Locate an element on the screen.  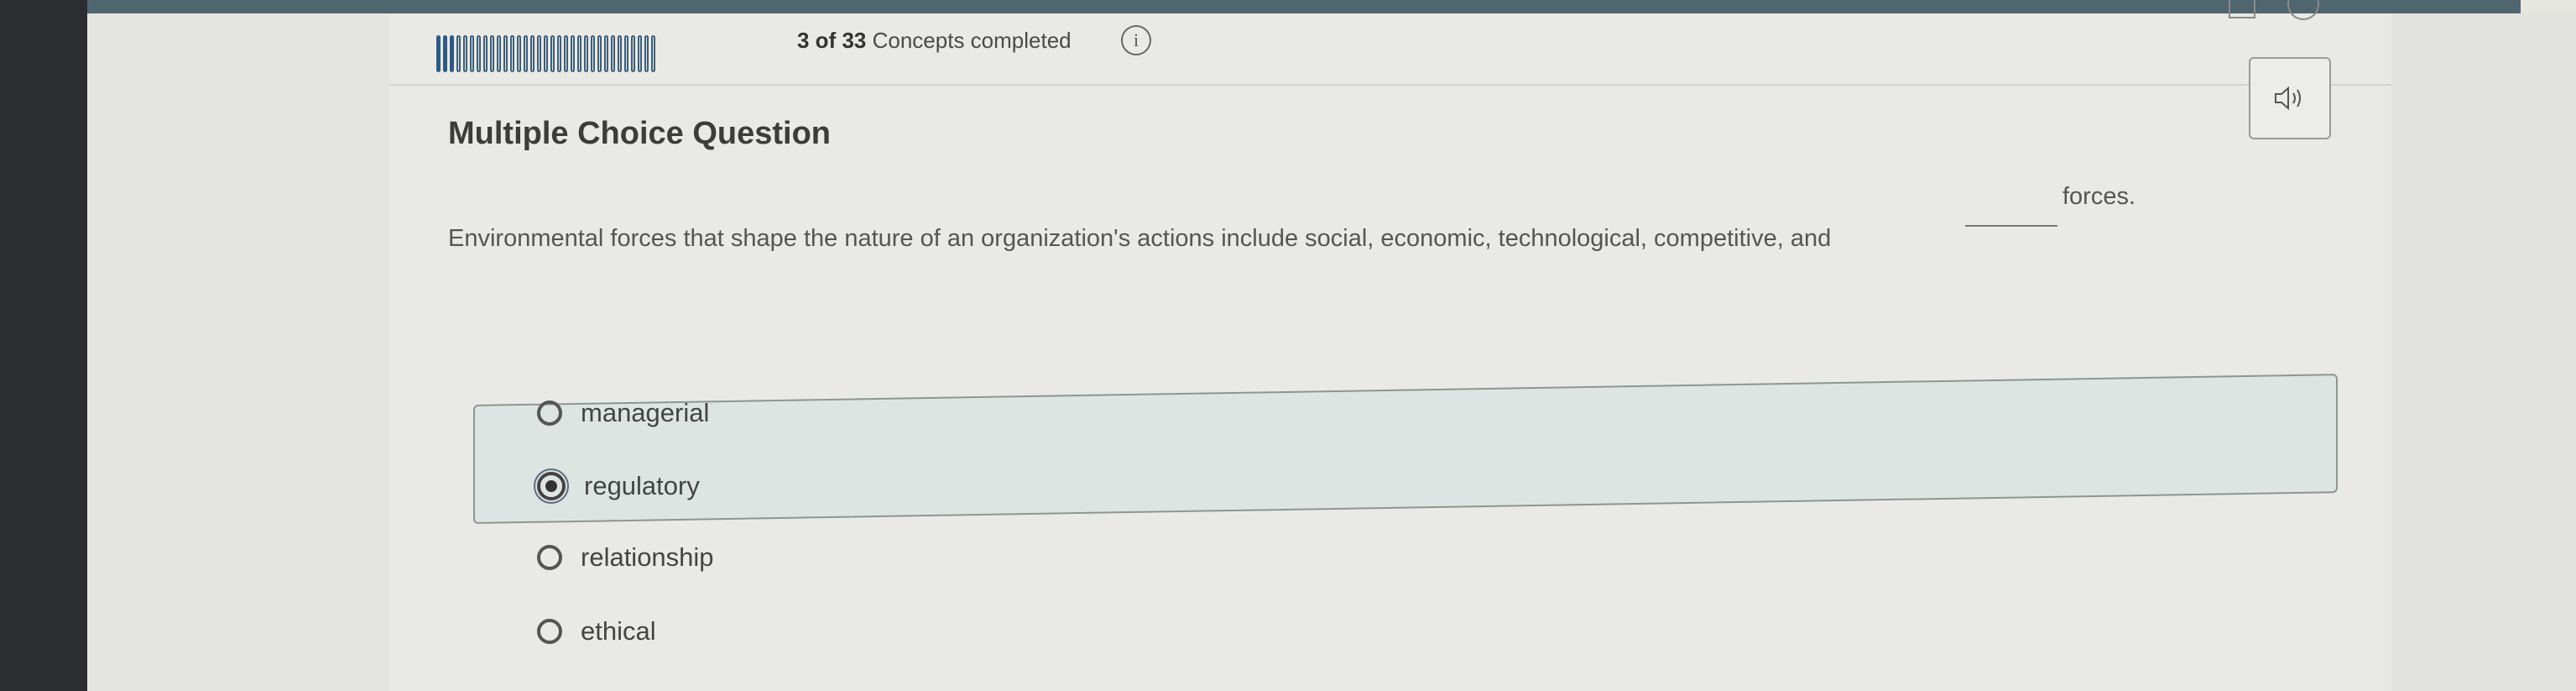
option-label: regulatory is located at coordinates (642, 485).